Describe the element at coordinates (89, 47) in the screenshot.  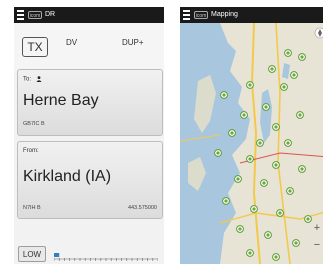
I see `mode-row: TX DV DUP+` at that location.